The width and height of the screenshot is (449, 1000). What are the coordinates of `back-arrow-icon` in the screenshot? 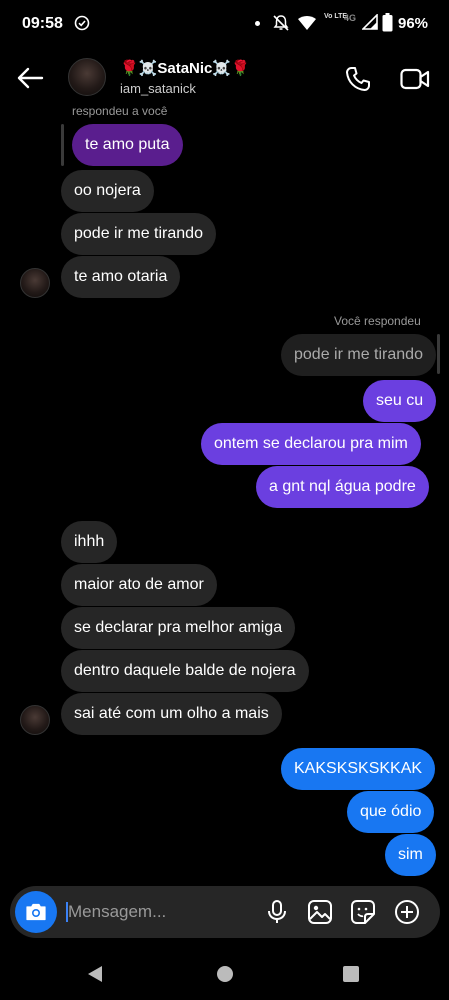 It's located at (30, 78).